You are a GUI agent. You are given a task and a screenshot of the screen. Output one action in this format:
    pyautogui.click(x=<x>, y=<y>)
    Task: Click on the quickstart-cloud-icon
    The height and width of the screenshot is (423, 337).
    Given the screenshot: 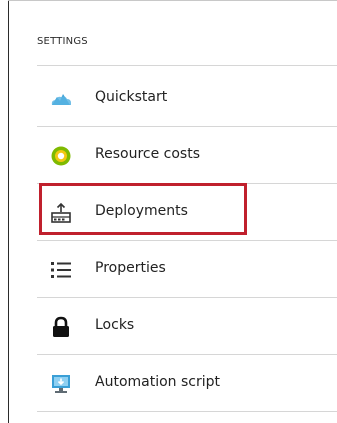 What is the action you would take?
    pyautogui.click(x=61, y=99)
    